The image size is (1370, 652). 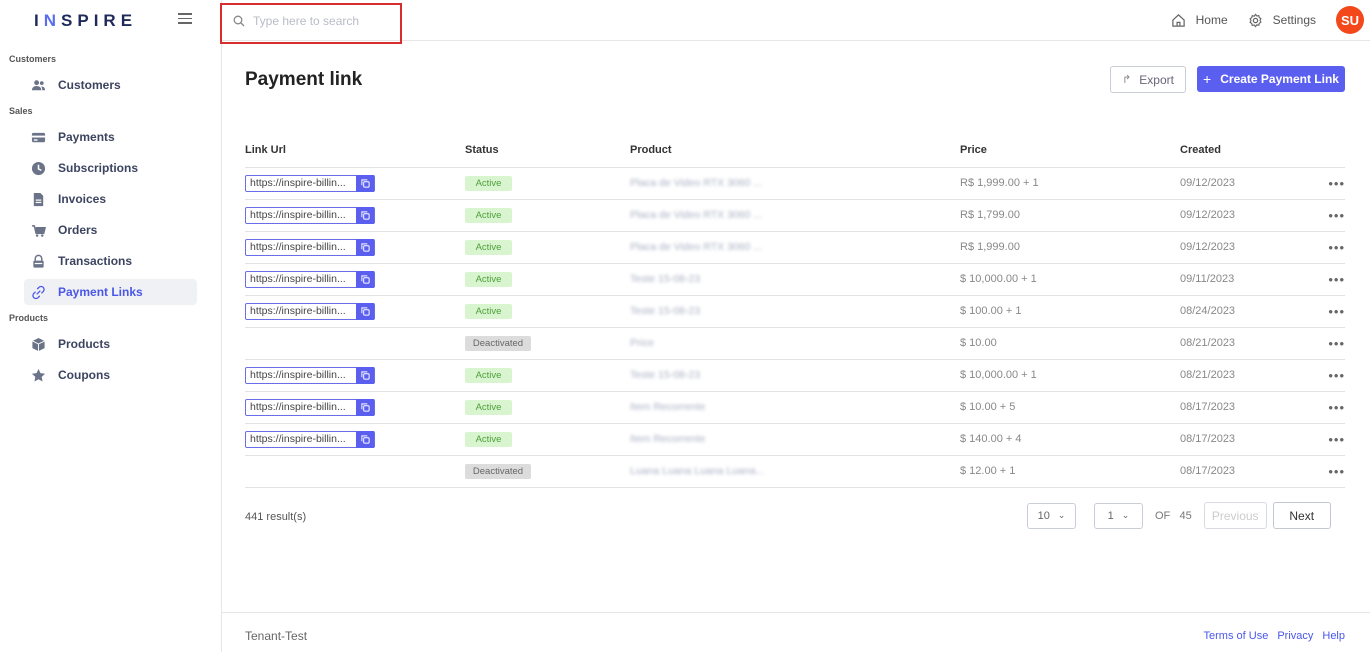 I want to click on column-header-status: Status, so click(x=547, y=150).